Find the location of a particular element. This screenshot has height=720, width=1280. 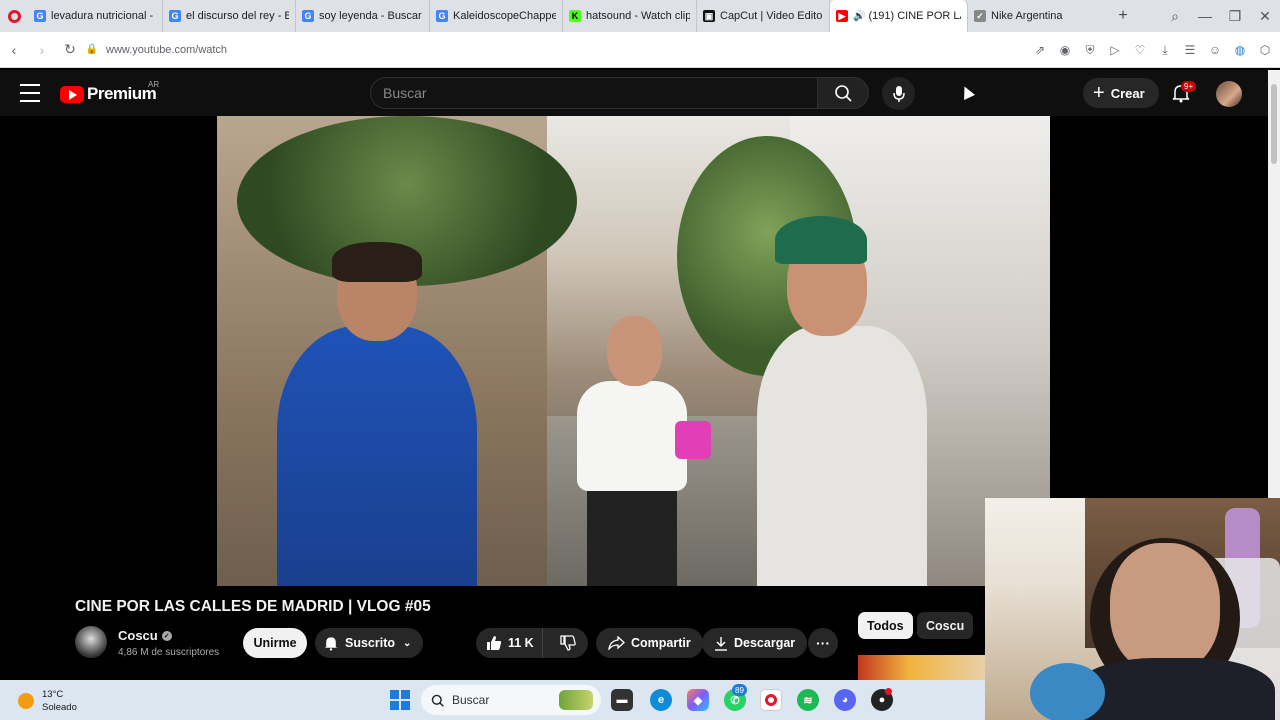

profile-icon: ☺ is located at coordinates (1215, 50).